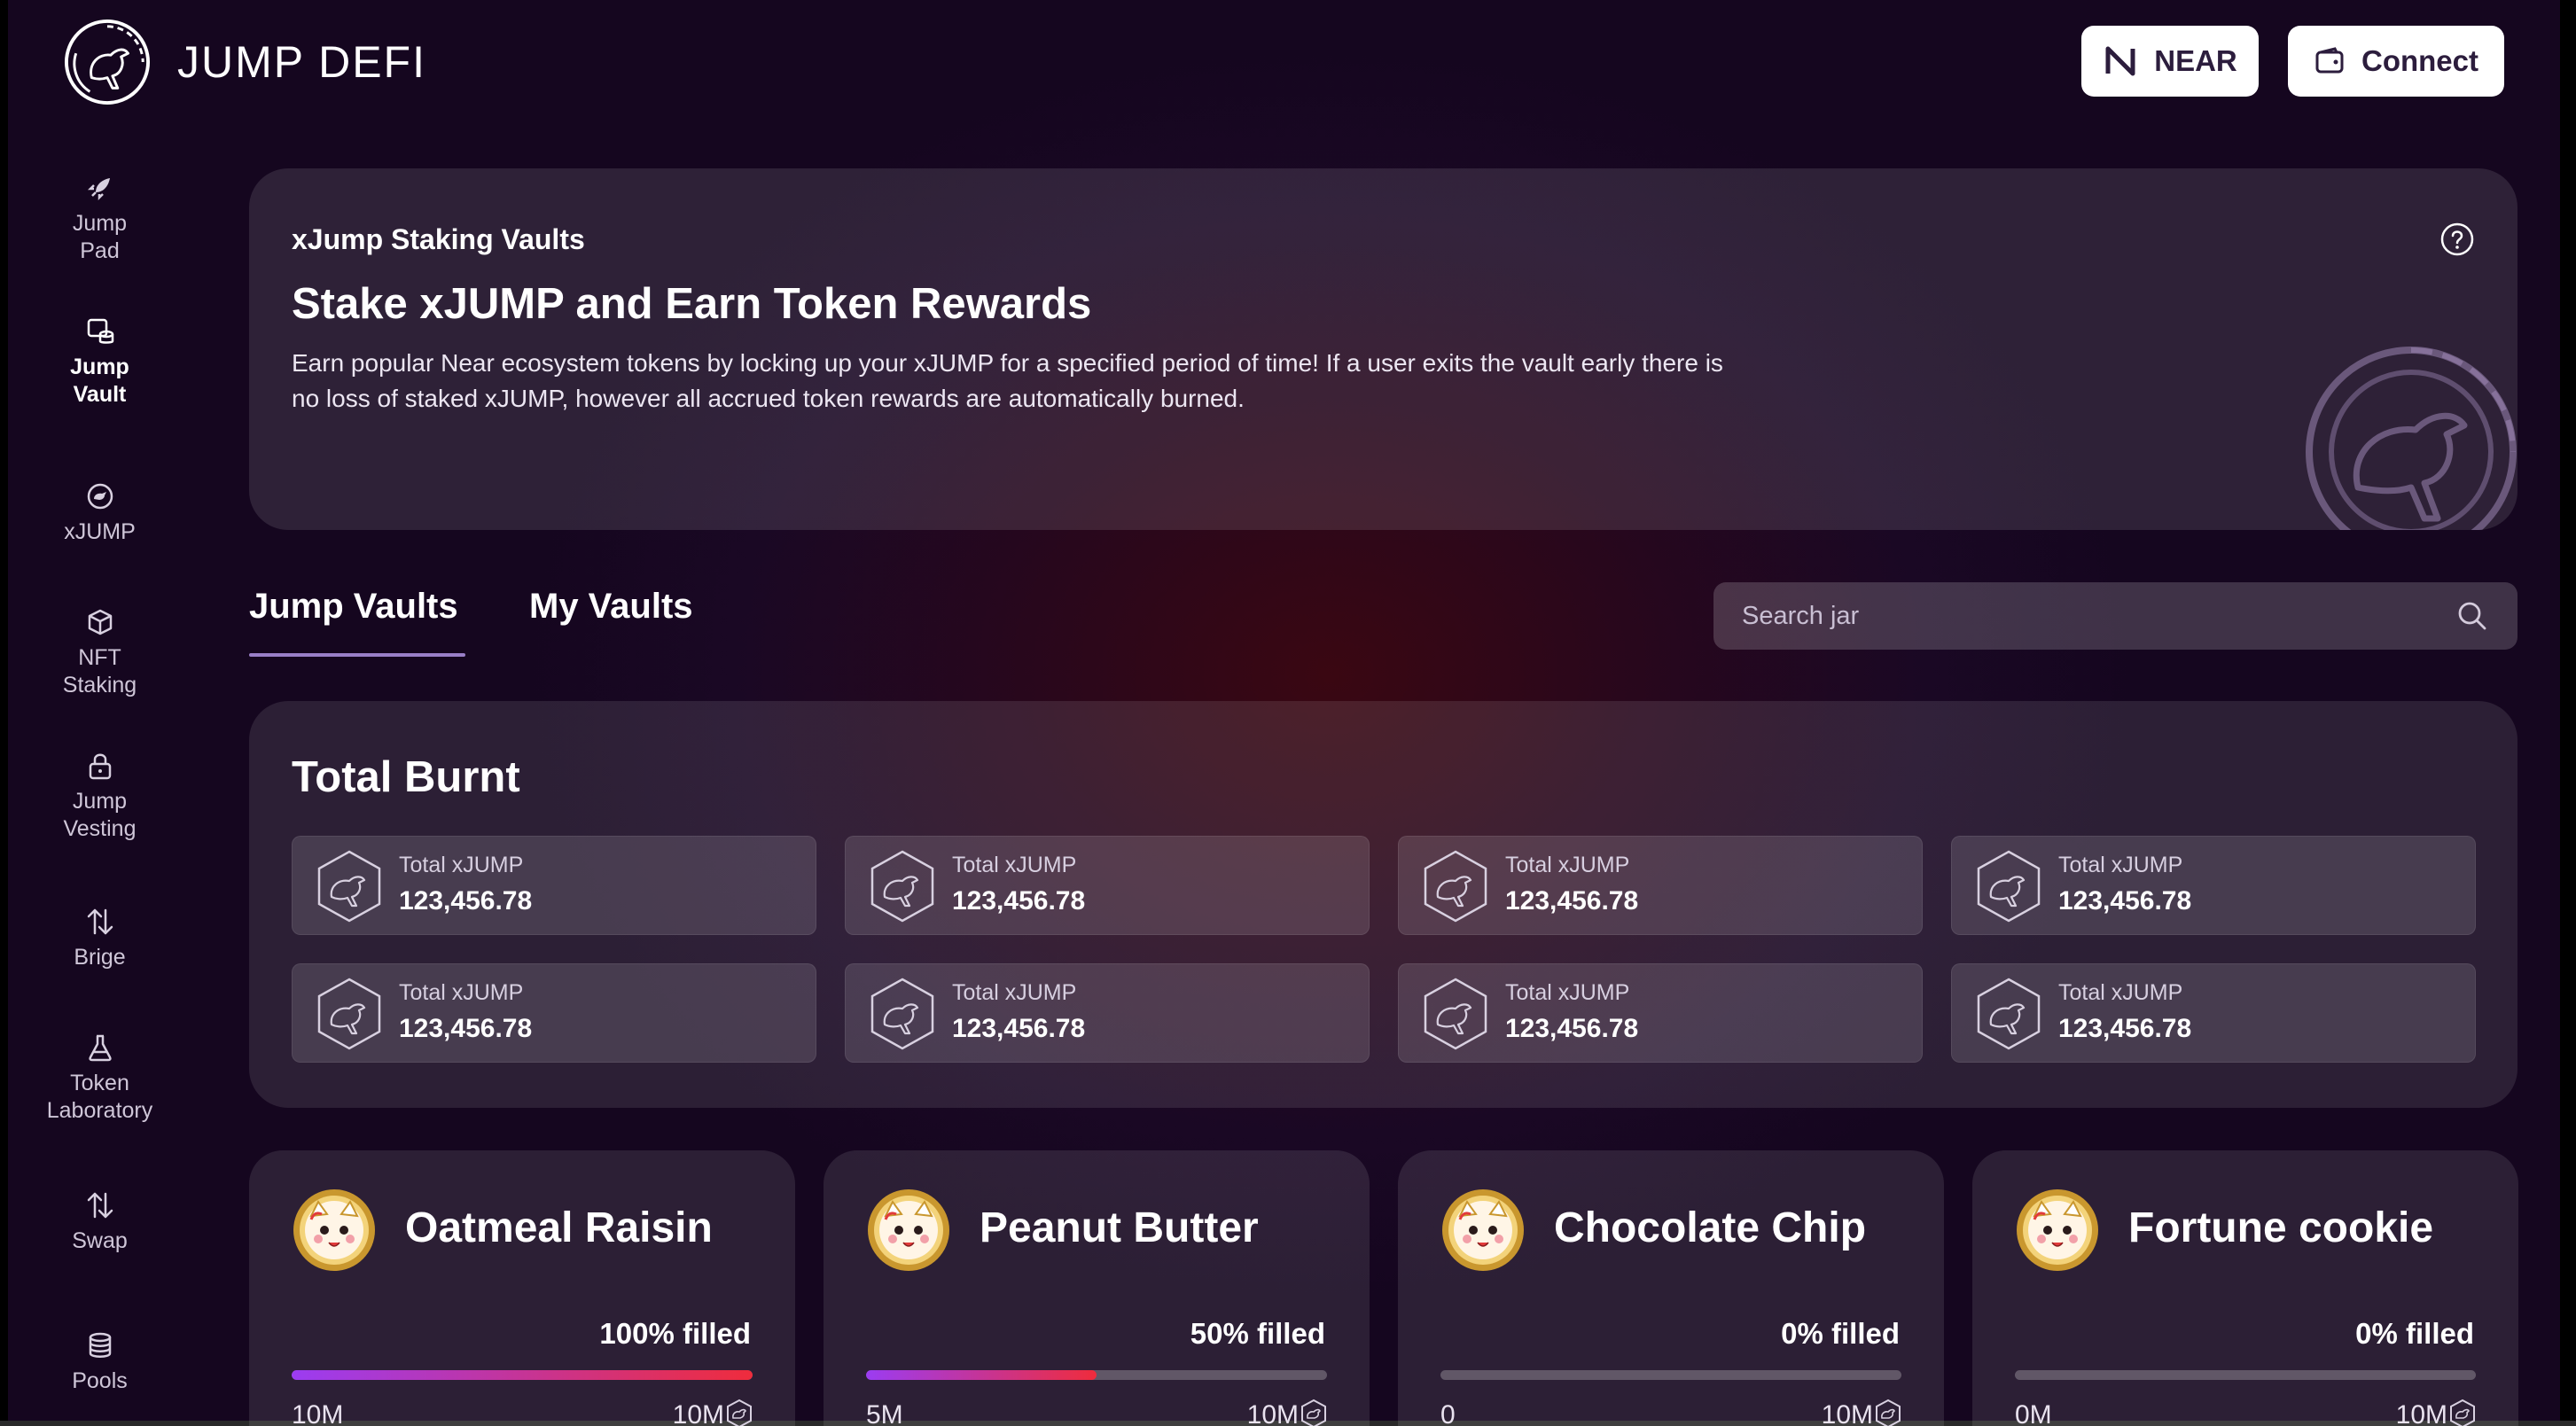 Image resolution: width=2576 pixels, height=1426 pixels. What do you see at coordinates (406, 777) in the screenshot?
I see `total-burnt-title: Total Burnt` at bounding box center [406, 777].